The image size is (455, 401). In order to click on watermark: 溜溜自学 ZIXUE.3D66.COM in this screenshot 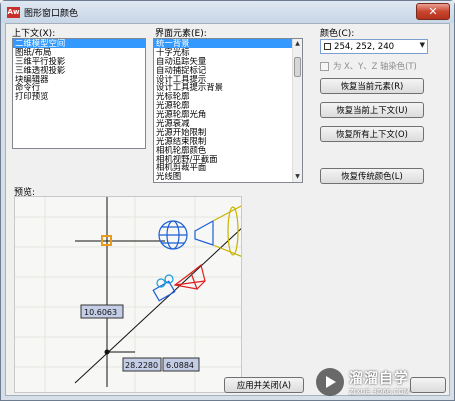, I will do `click(381, 382)`.